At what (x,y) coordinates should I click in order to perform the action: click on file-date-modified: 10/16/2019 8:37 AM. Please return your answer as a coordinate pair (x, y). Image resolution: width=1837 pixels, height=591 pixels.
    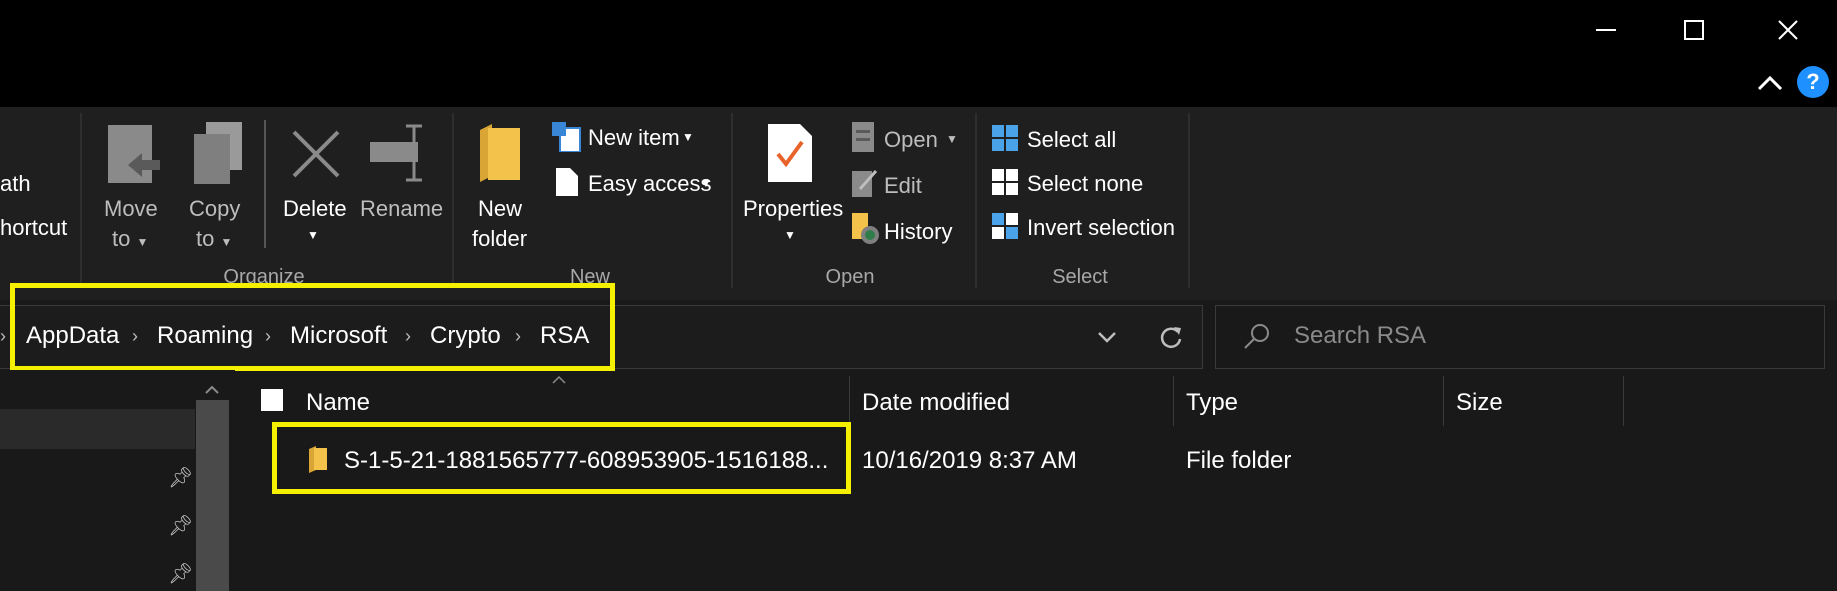
    Looking at the image, I should click on (969, 460).